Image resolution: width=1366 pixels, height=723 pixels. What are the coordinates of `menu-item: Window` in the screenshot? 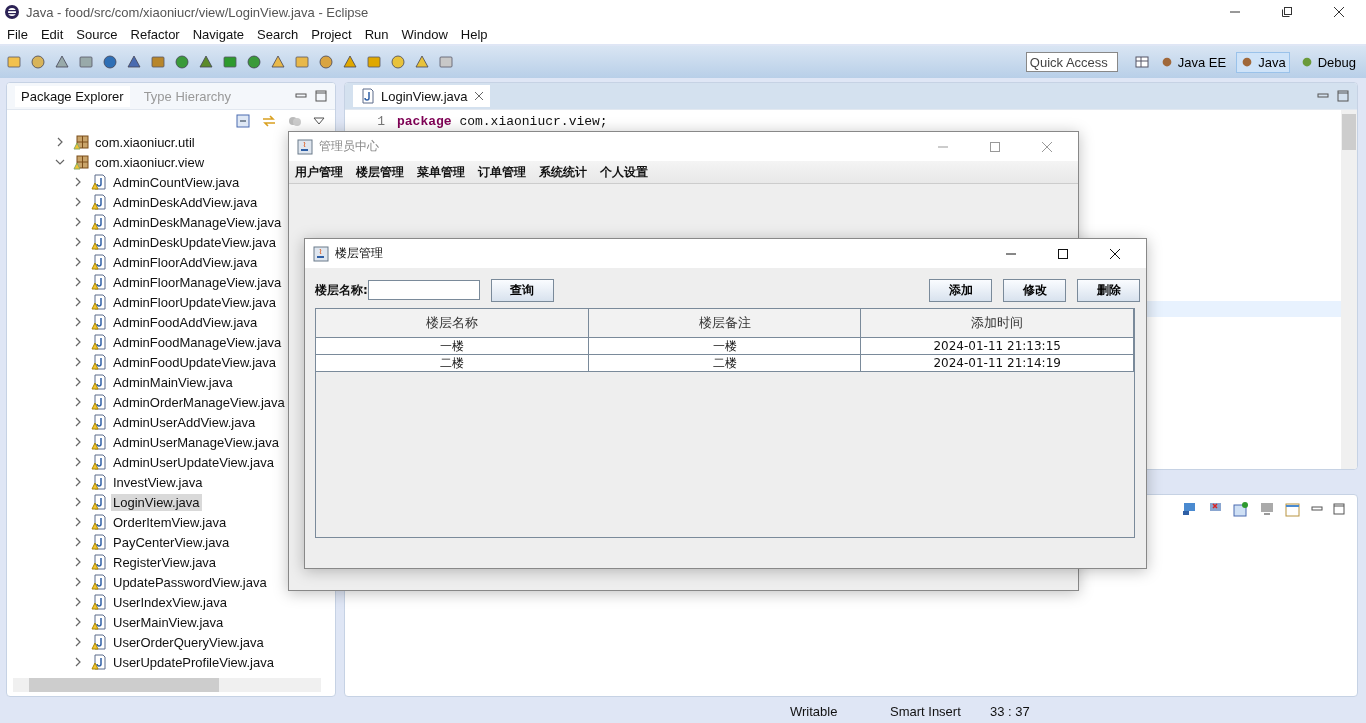 It's located at (424, 34).